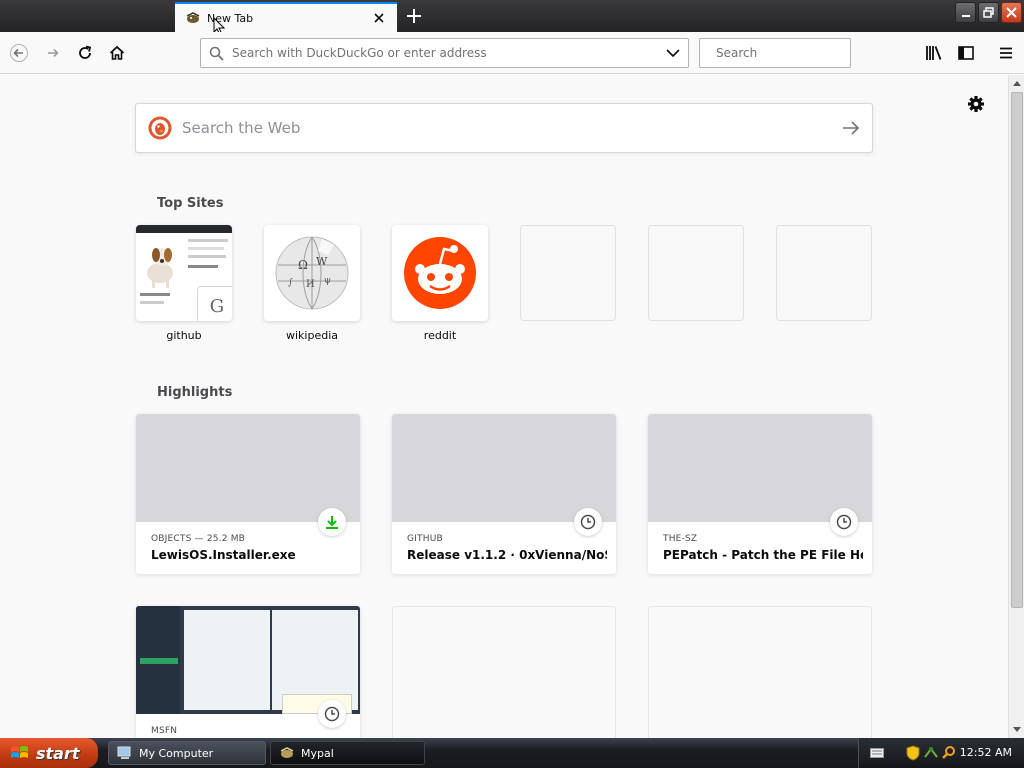 The image size is (1024, 768). I want to click on highlight-title: LewisOS.Installer.exe, so click(223, 555).